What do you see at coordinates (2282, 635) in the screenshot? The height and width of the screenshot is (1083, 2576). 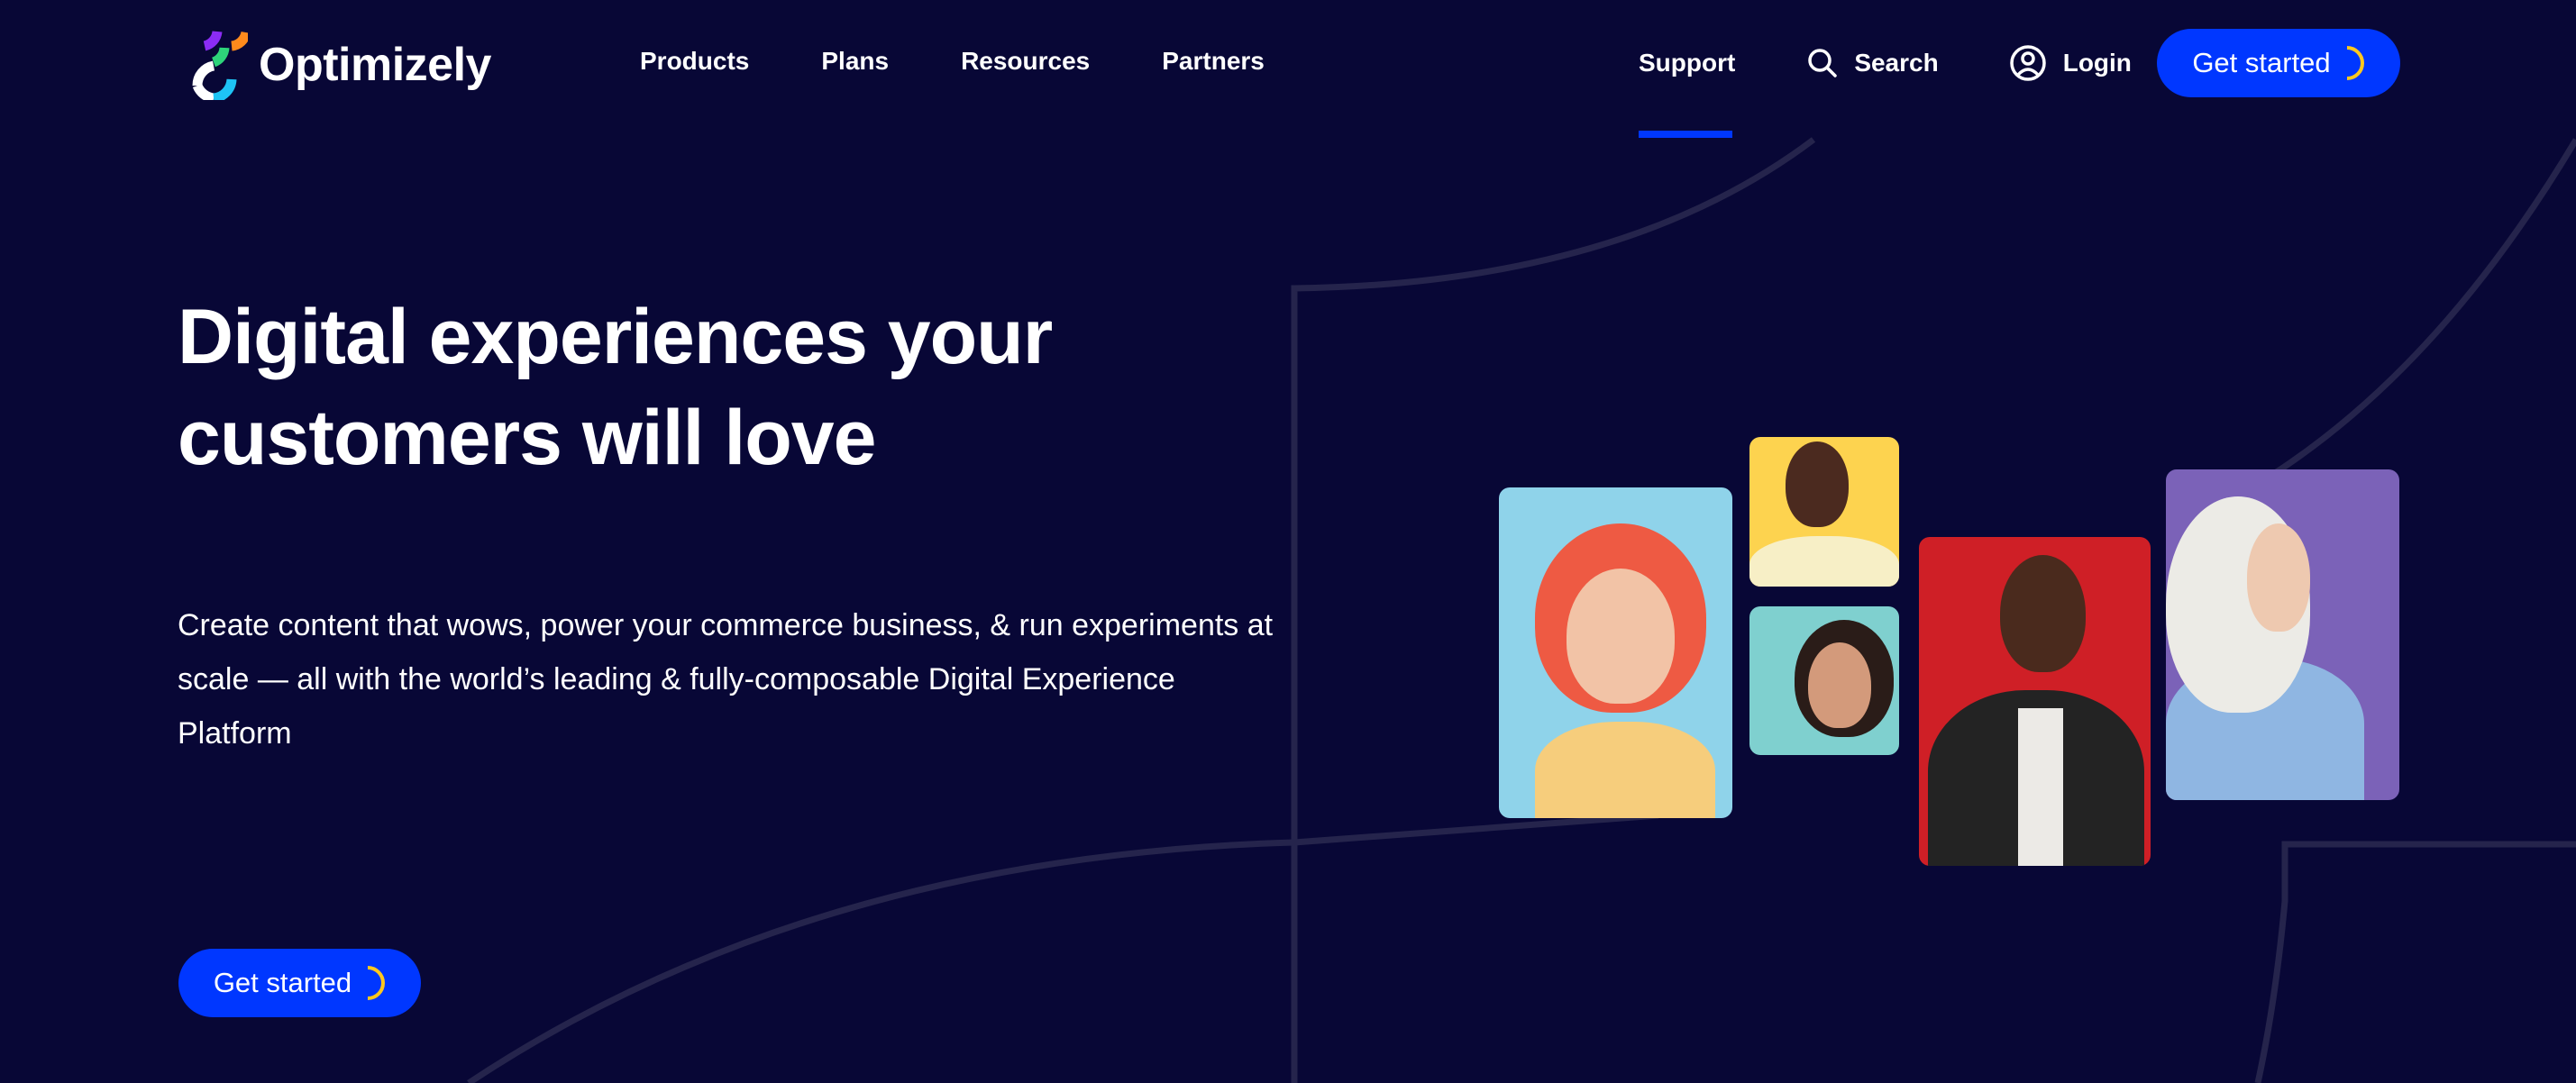 I see `photo-woman-hijab-purple` at bounding box center [2282, 635].